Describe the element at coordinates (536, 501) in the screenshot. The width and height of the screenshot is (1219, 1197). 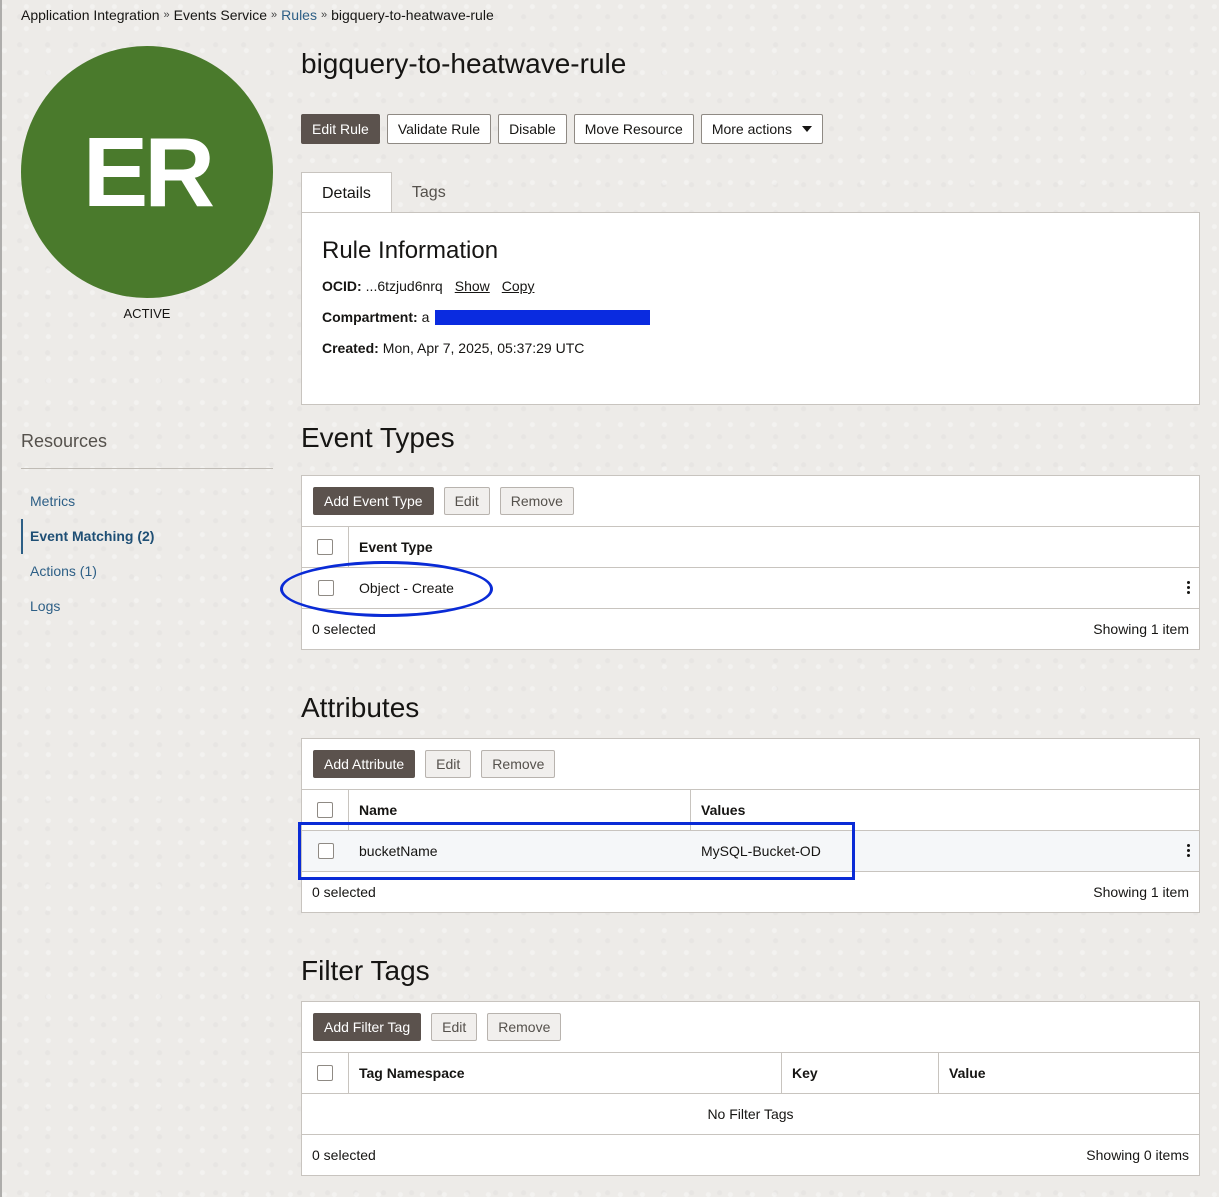
I see `remove-event-type-button: Remove` at that location.